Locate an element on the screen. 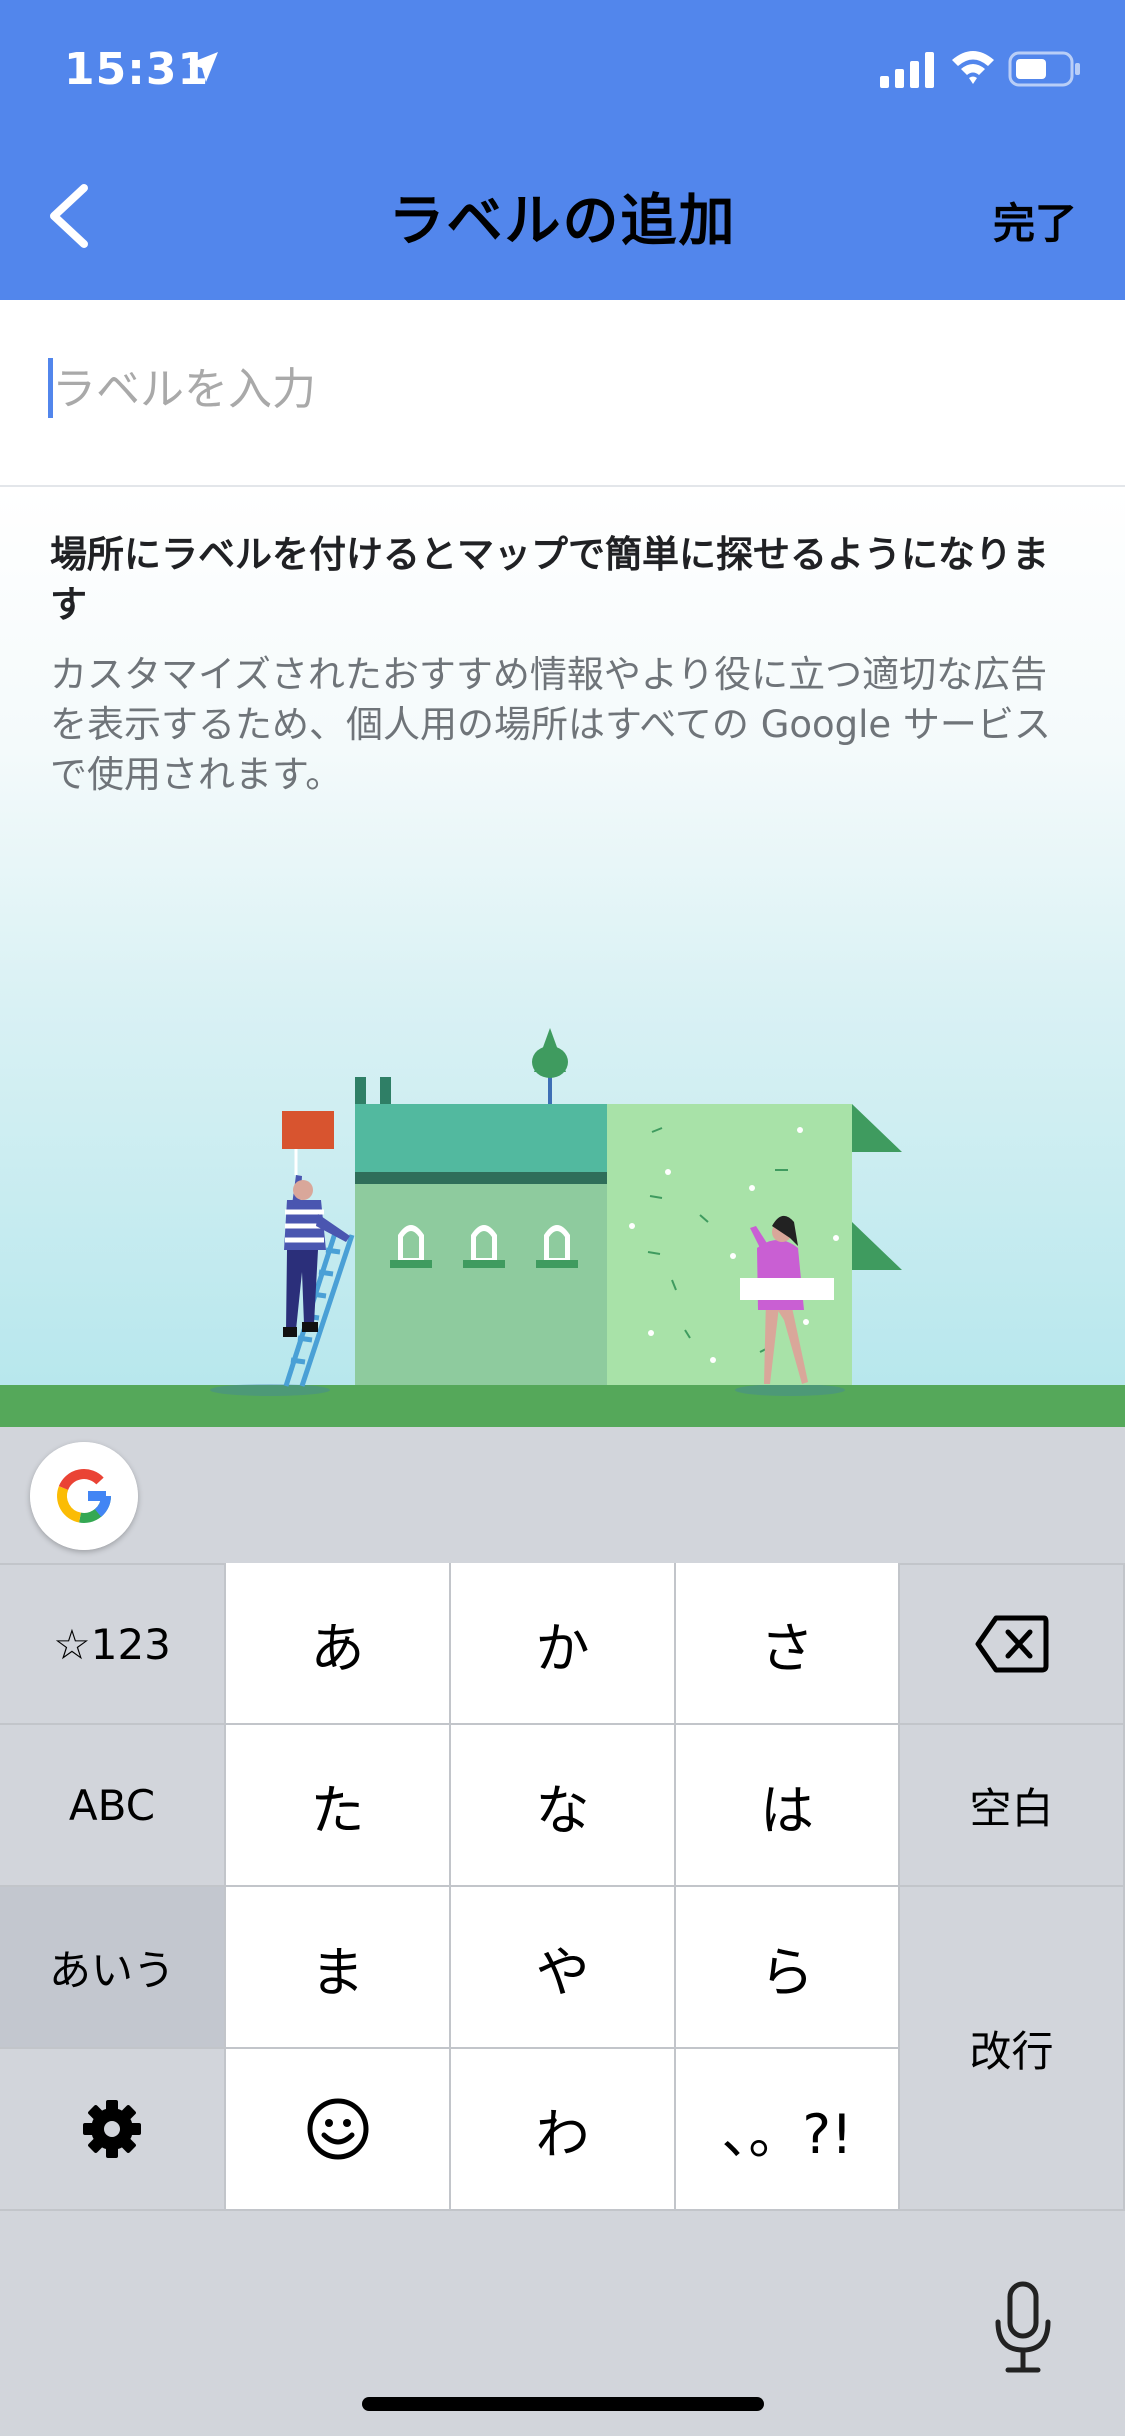 Image resolution: width=1125 pixels, height=2436 pixels. key-abc: ABC is located at coordinates (113, 1806).